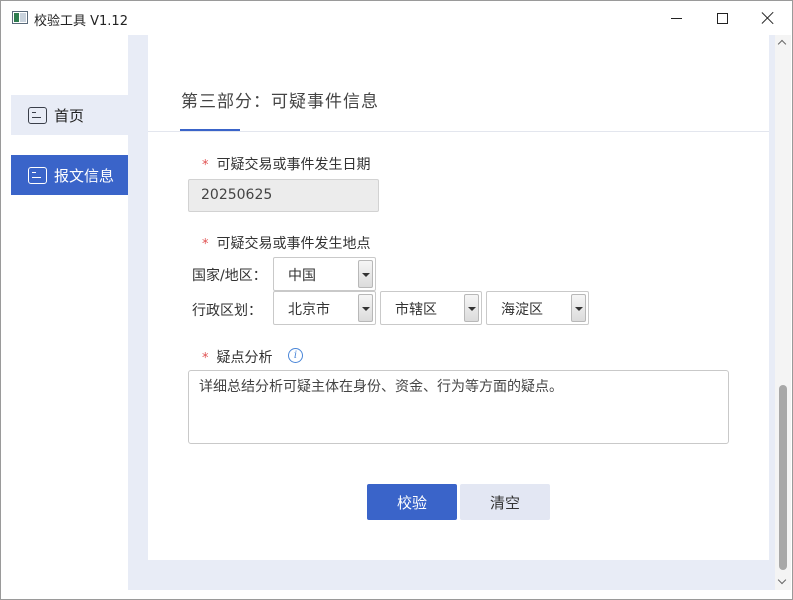  I want to click on analysis-textarea: 详细总结分析可疑主体在身份、资金、行为等方面的疑点。, so click(458, 407).